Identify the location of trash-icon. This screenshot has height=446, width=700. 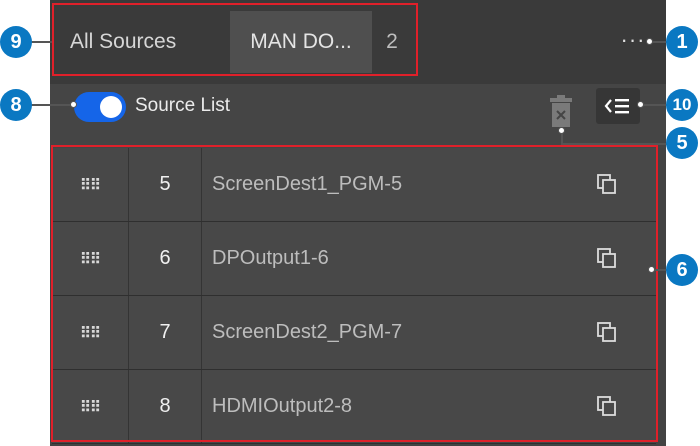
(561, 112).